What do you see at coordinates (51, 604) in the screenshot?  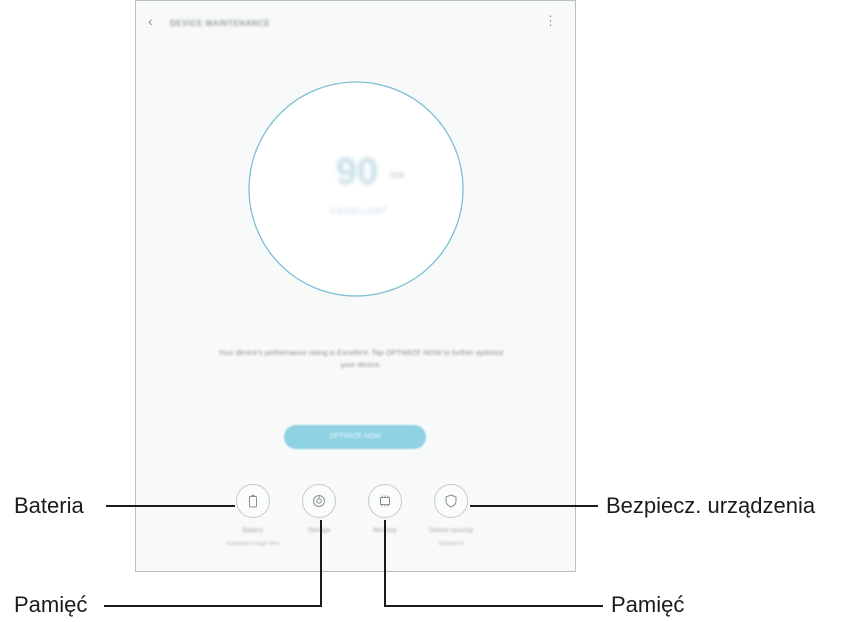 I see `callout-pamiec-left: Pamięć` at bounding box center [51, 604].